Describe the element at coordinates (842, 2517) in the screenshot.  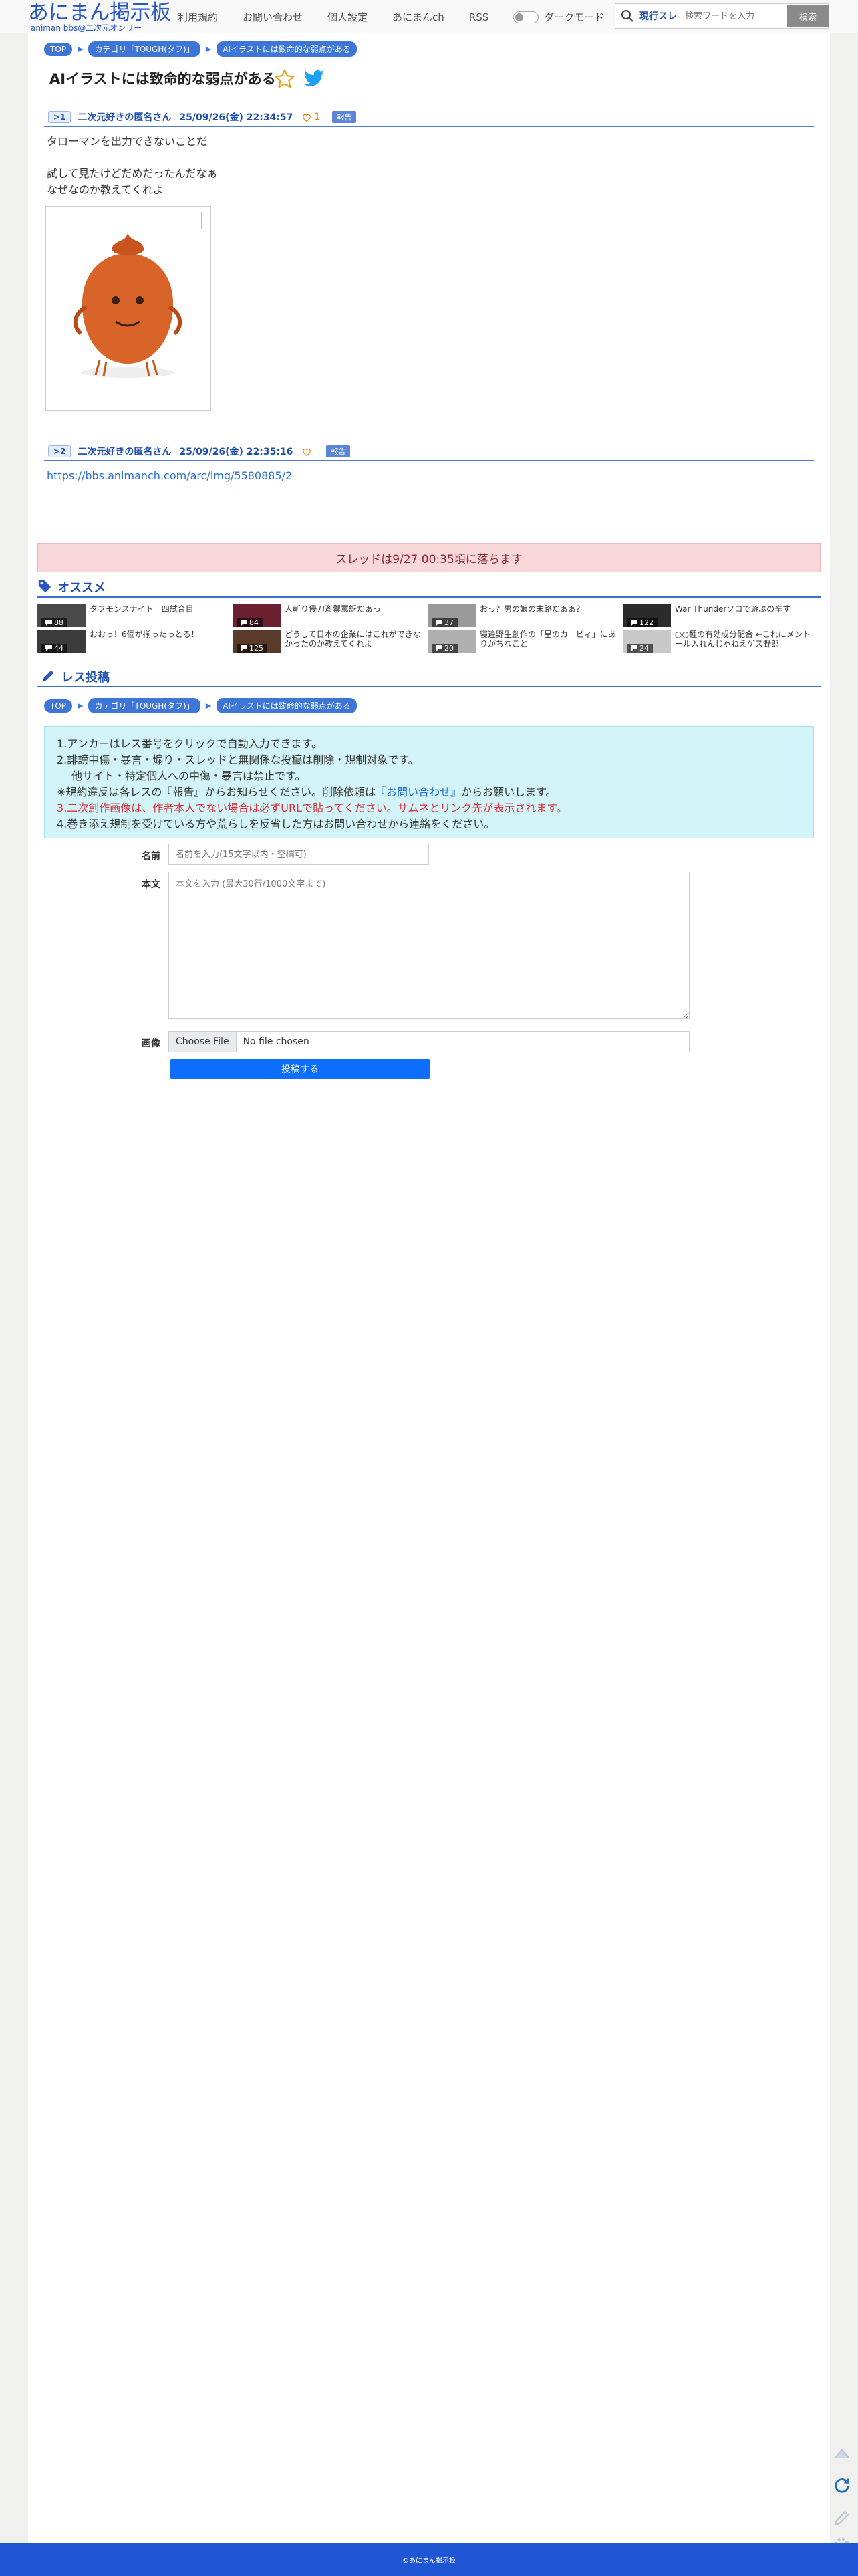
I see `compose-button` at that location.